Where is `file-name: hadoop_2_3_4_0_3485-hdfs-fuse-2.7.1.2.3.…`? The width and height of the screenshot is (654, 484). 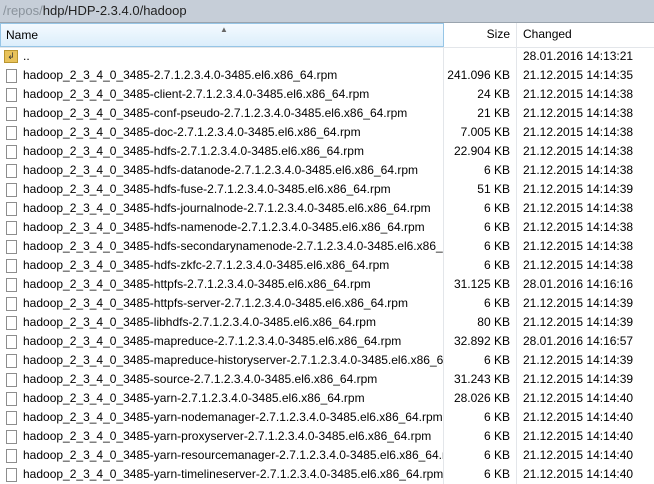
file-name: hadoop_2_3_4_0_3485-hdfs-fuse-2.7.1.2.3.… is located at coordinates (207, 189).